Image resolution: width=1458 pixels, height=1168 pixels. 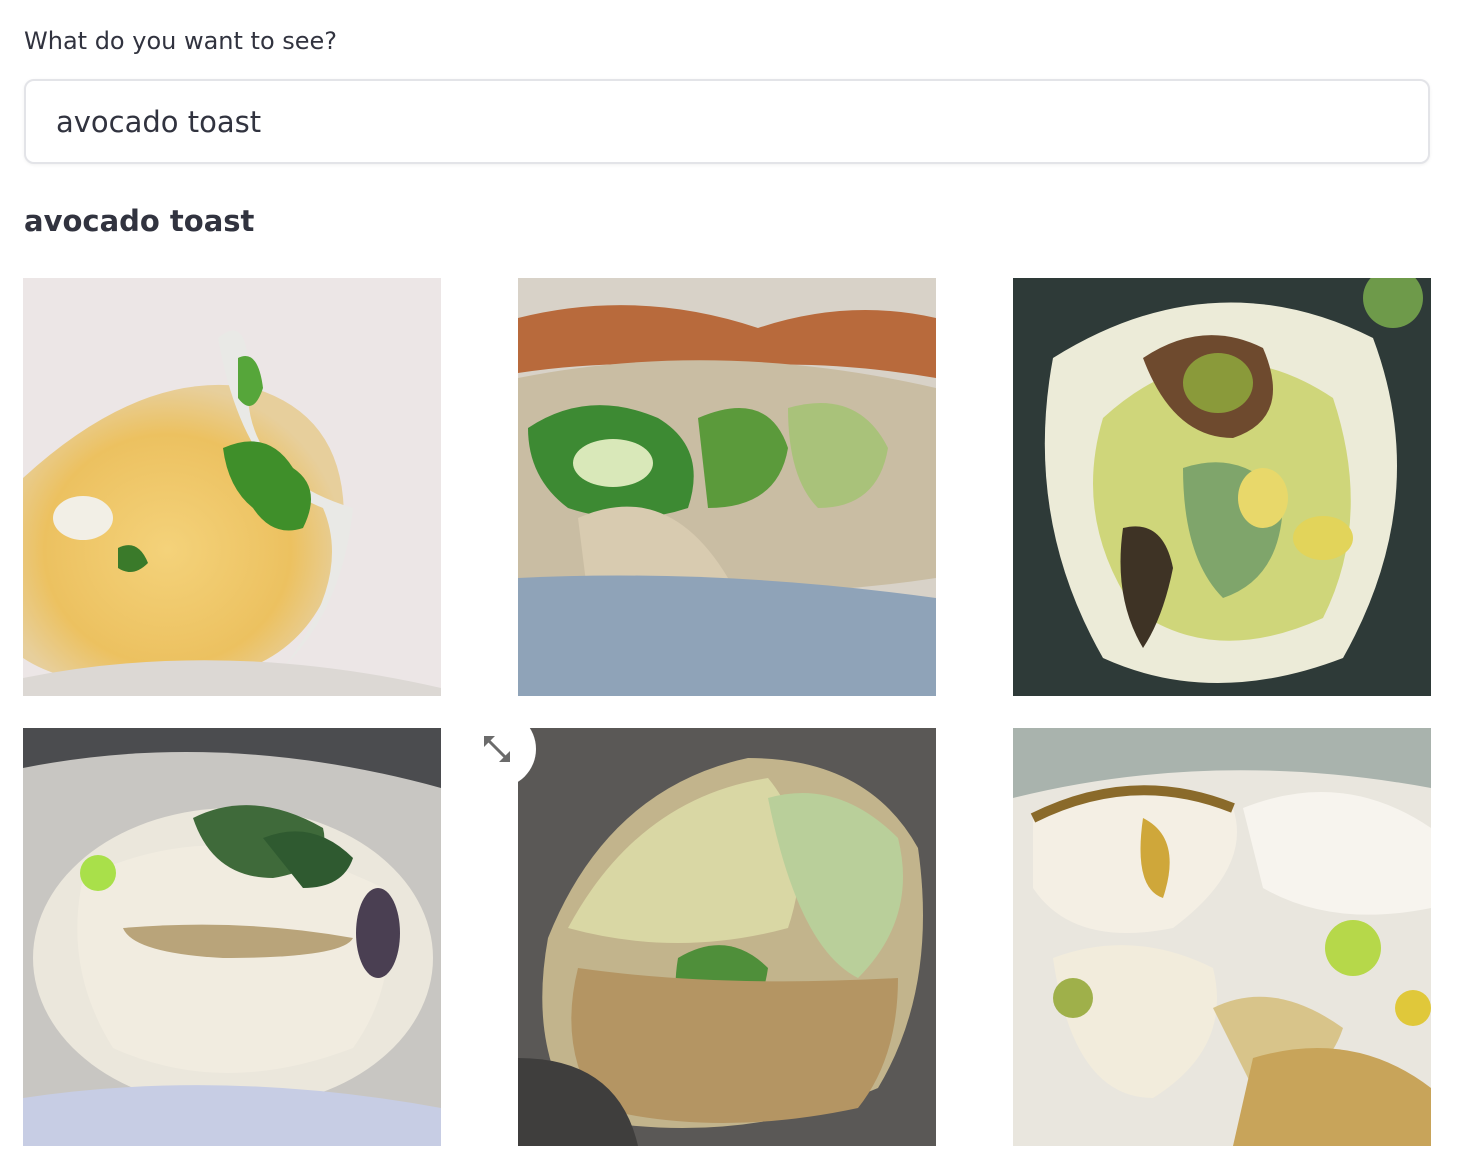 I want to click on expand-arrows-icon, so click(x=497, y=749).